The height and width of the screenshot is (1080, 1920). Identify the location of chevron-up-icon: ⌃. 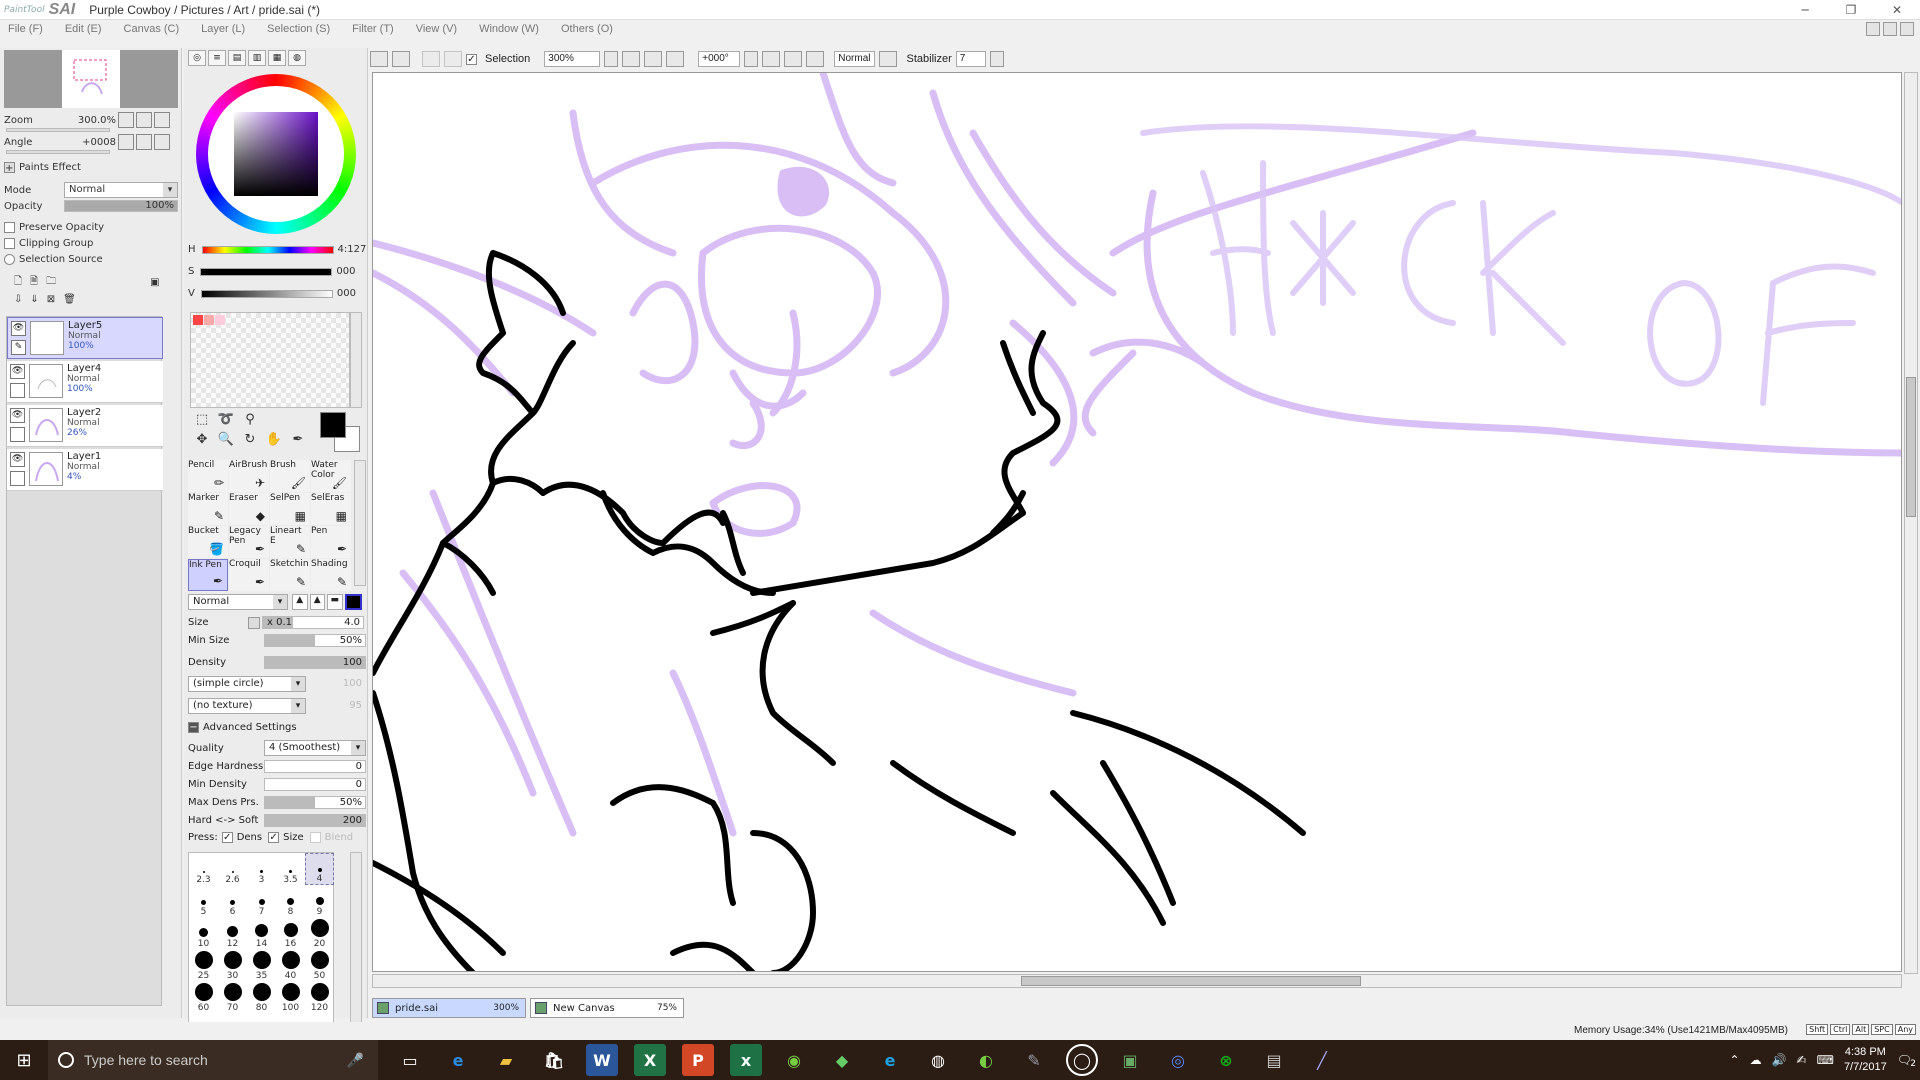
(1735, 1060).